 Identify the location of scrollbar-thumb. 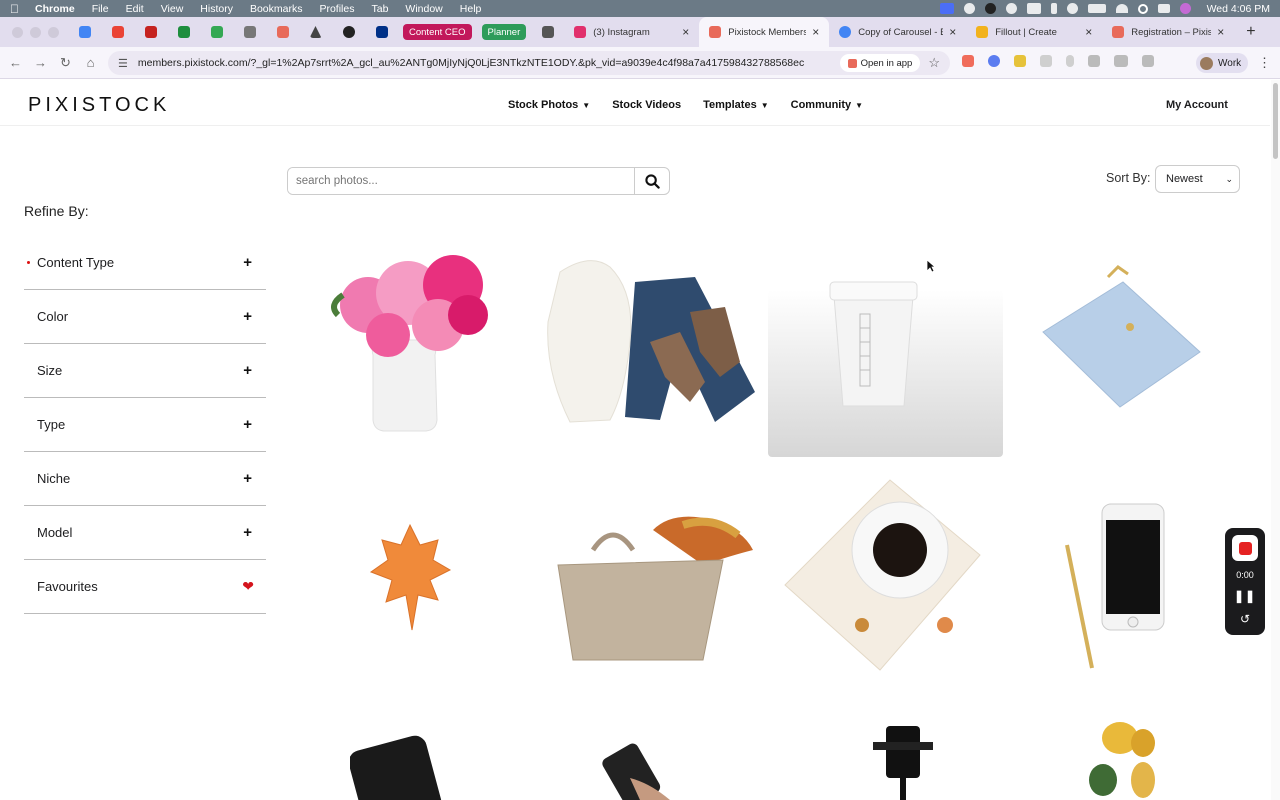
(1275, 121).